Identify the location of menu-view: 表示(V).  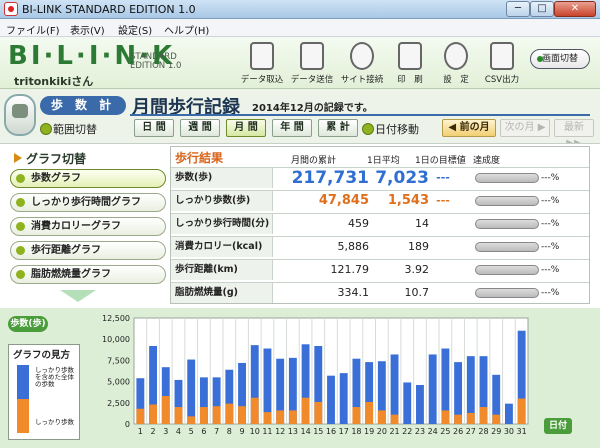
(87, 29).